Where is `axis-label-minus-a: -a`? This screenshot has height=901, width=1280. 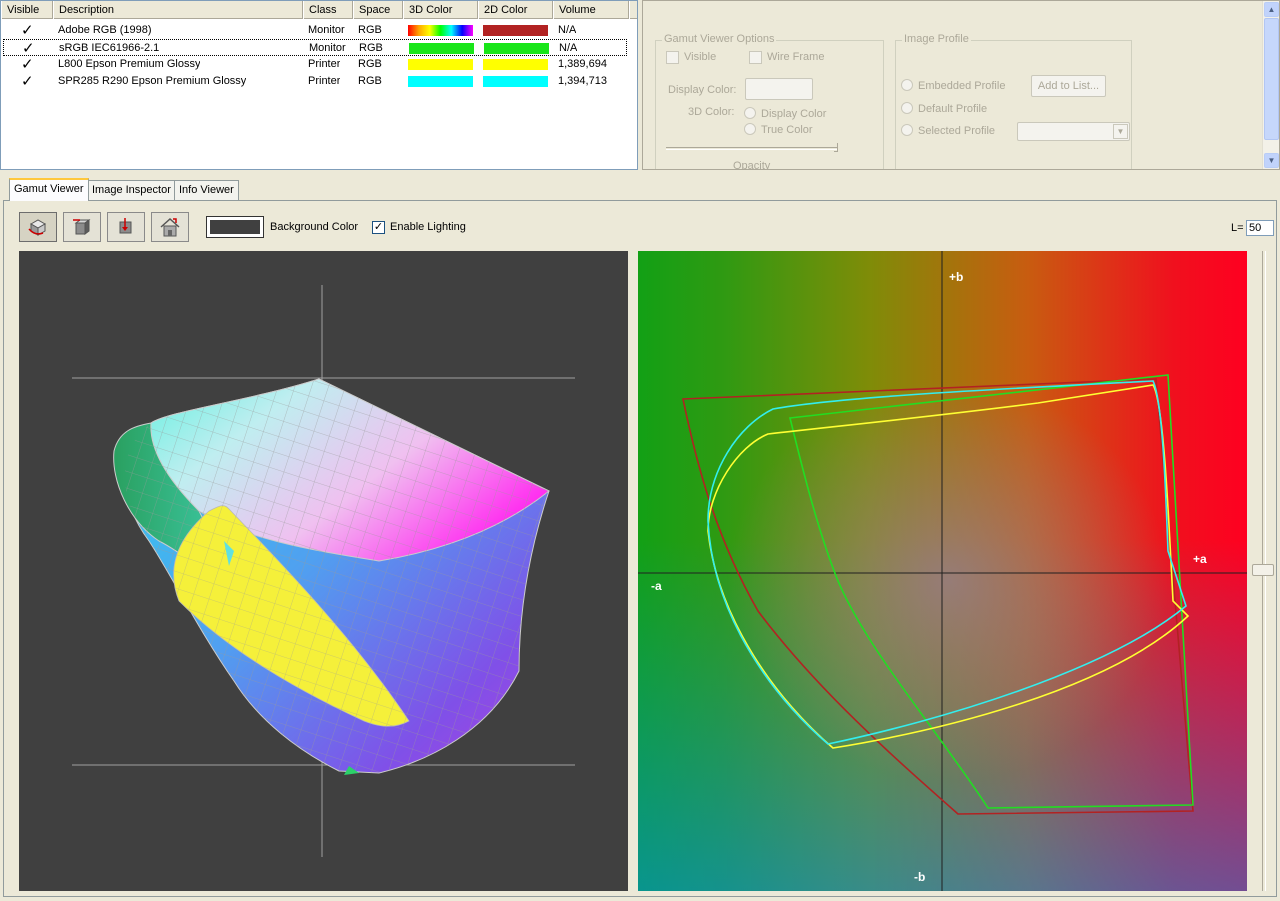 axis-label-minus-a: -a is located at coordinates (656, 586).